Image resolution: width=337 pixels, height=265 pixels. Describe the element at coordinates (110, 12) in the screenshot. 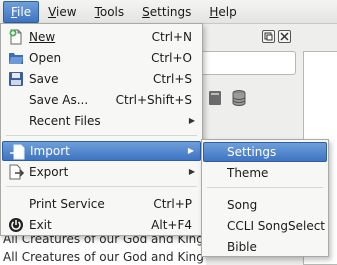

I see `menu-tools: Tools` at that location.